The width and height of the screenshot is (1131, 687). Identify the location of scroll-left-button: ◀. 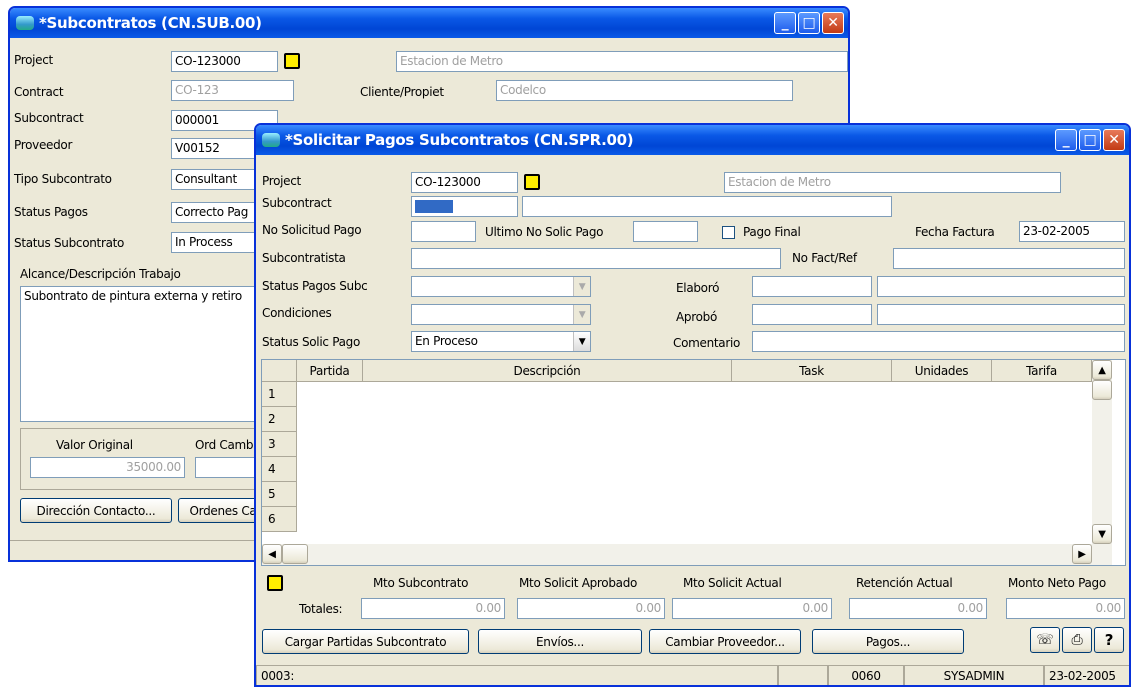
(272, 554).